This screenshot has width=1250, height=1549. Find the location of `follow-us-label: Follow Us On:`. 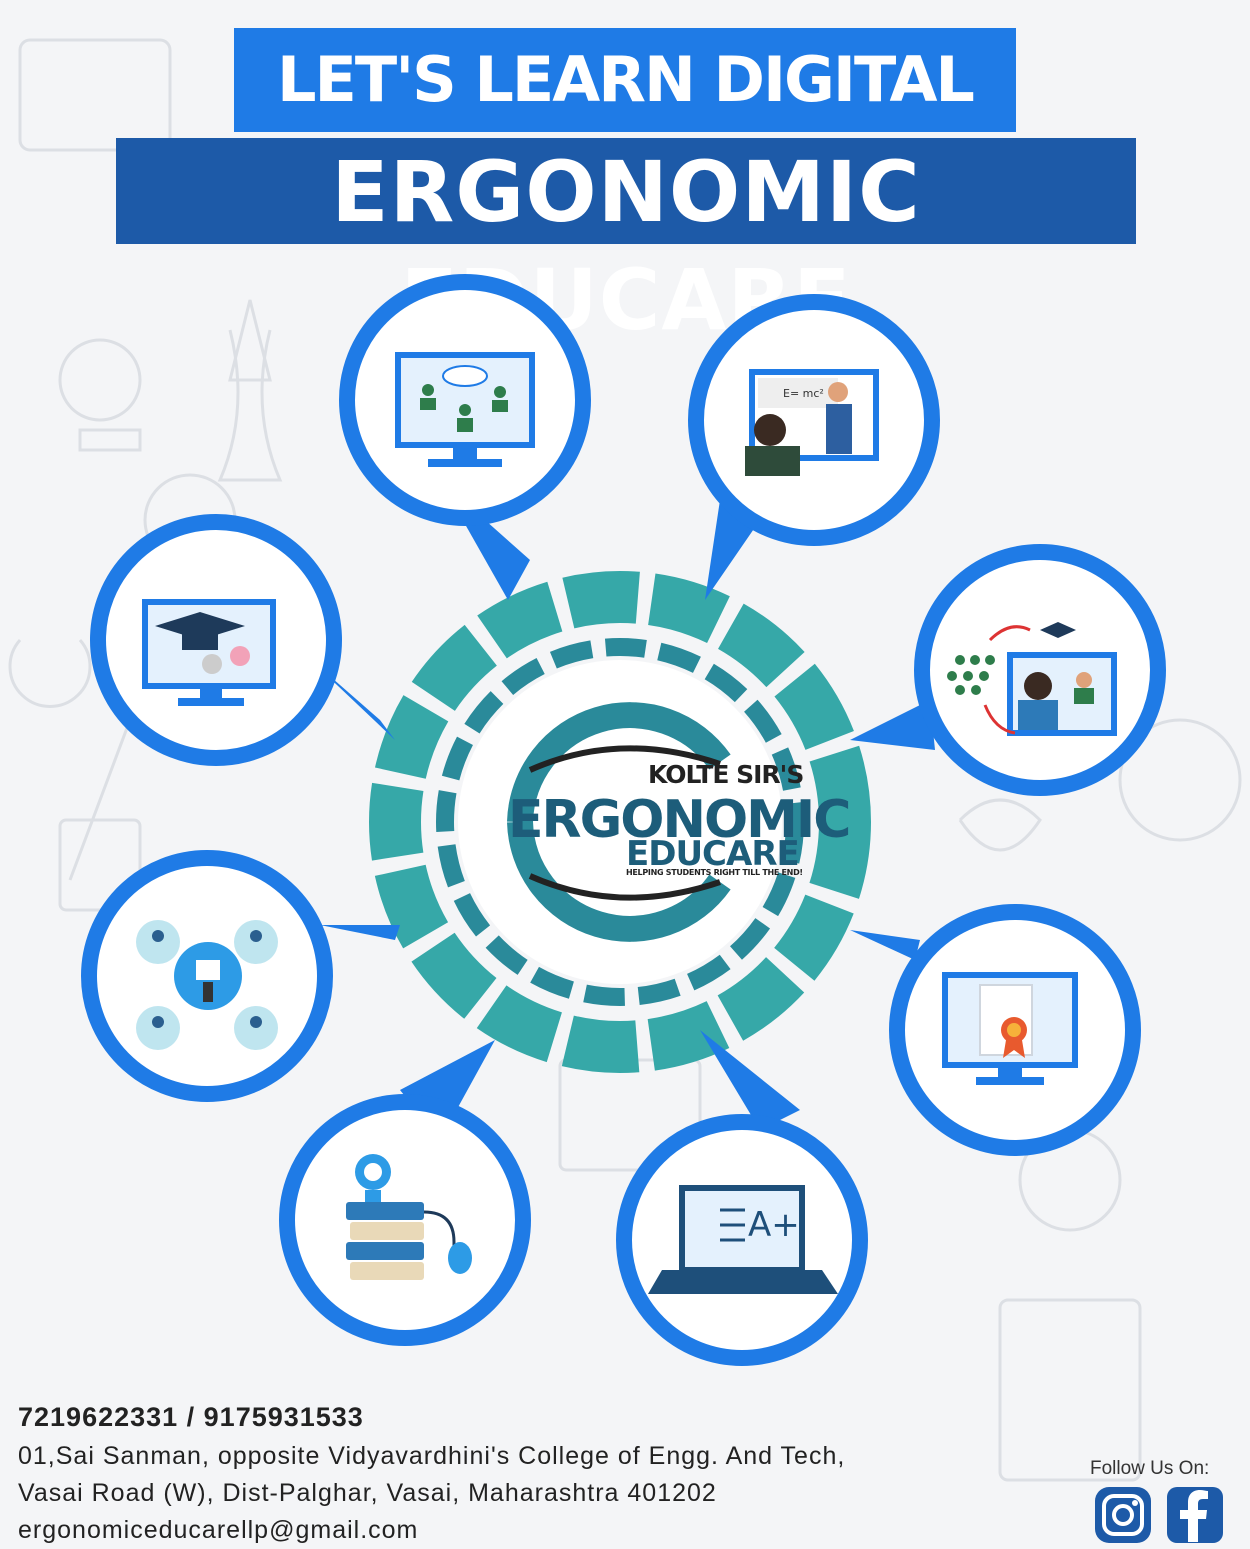

follow-us-label: Follow Us On: is located at coordinates (1150, 1468).